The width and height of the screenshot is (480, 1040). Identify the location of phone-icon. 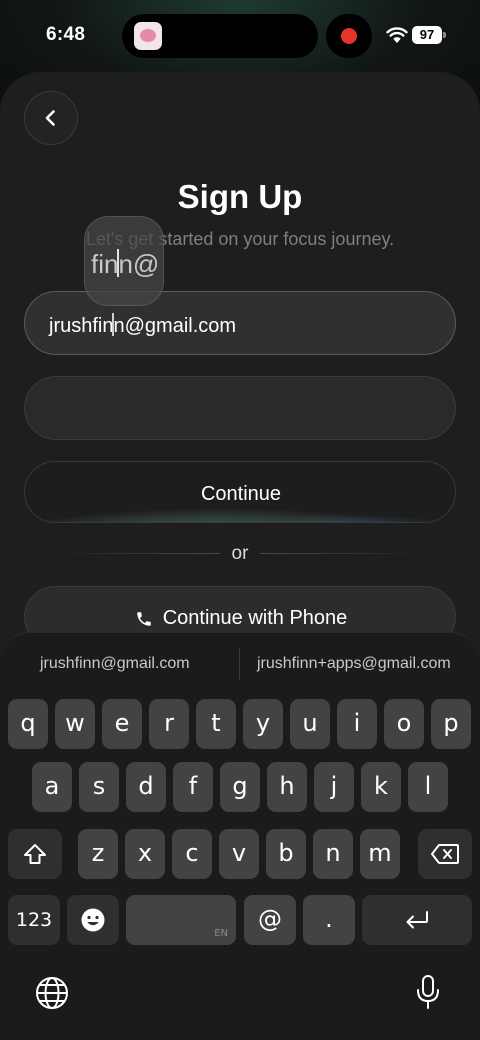
(143, 618).